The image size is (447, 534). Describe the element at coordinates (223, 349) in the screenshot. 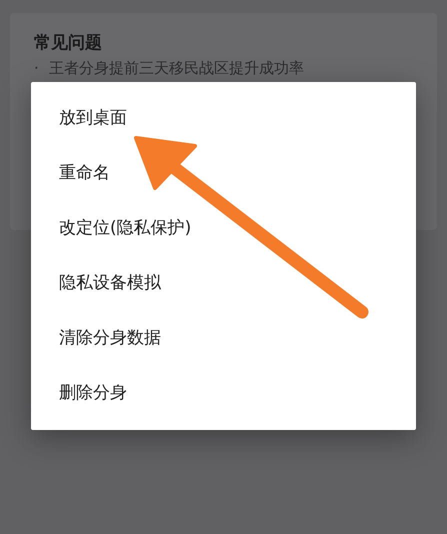

I see `menu-item: 清除分身数据` at that location.